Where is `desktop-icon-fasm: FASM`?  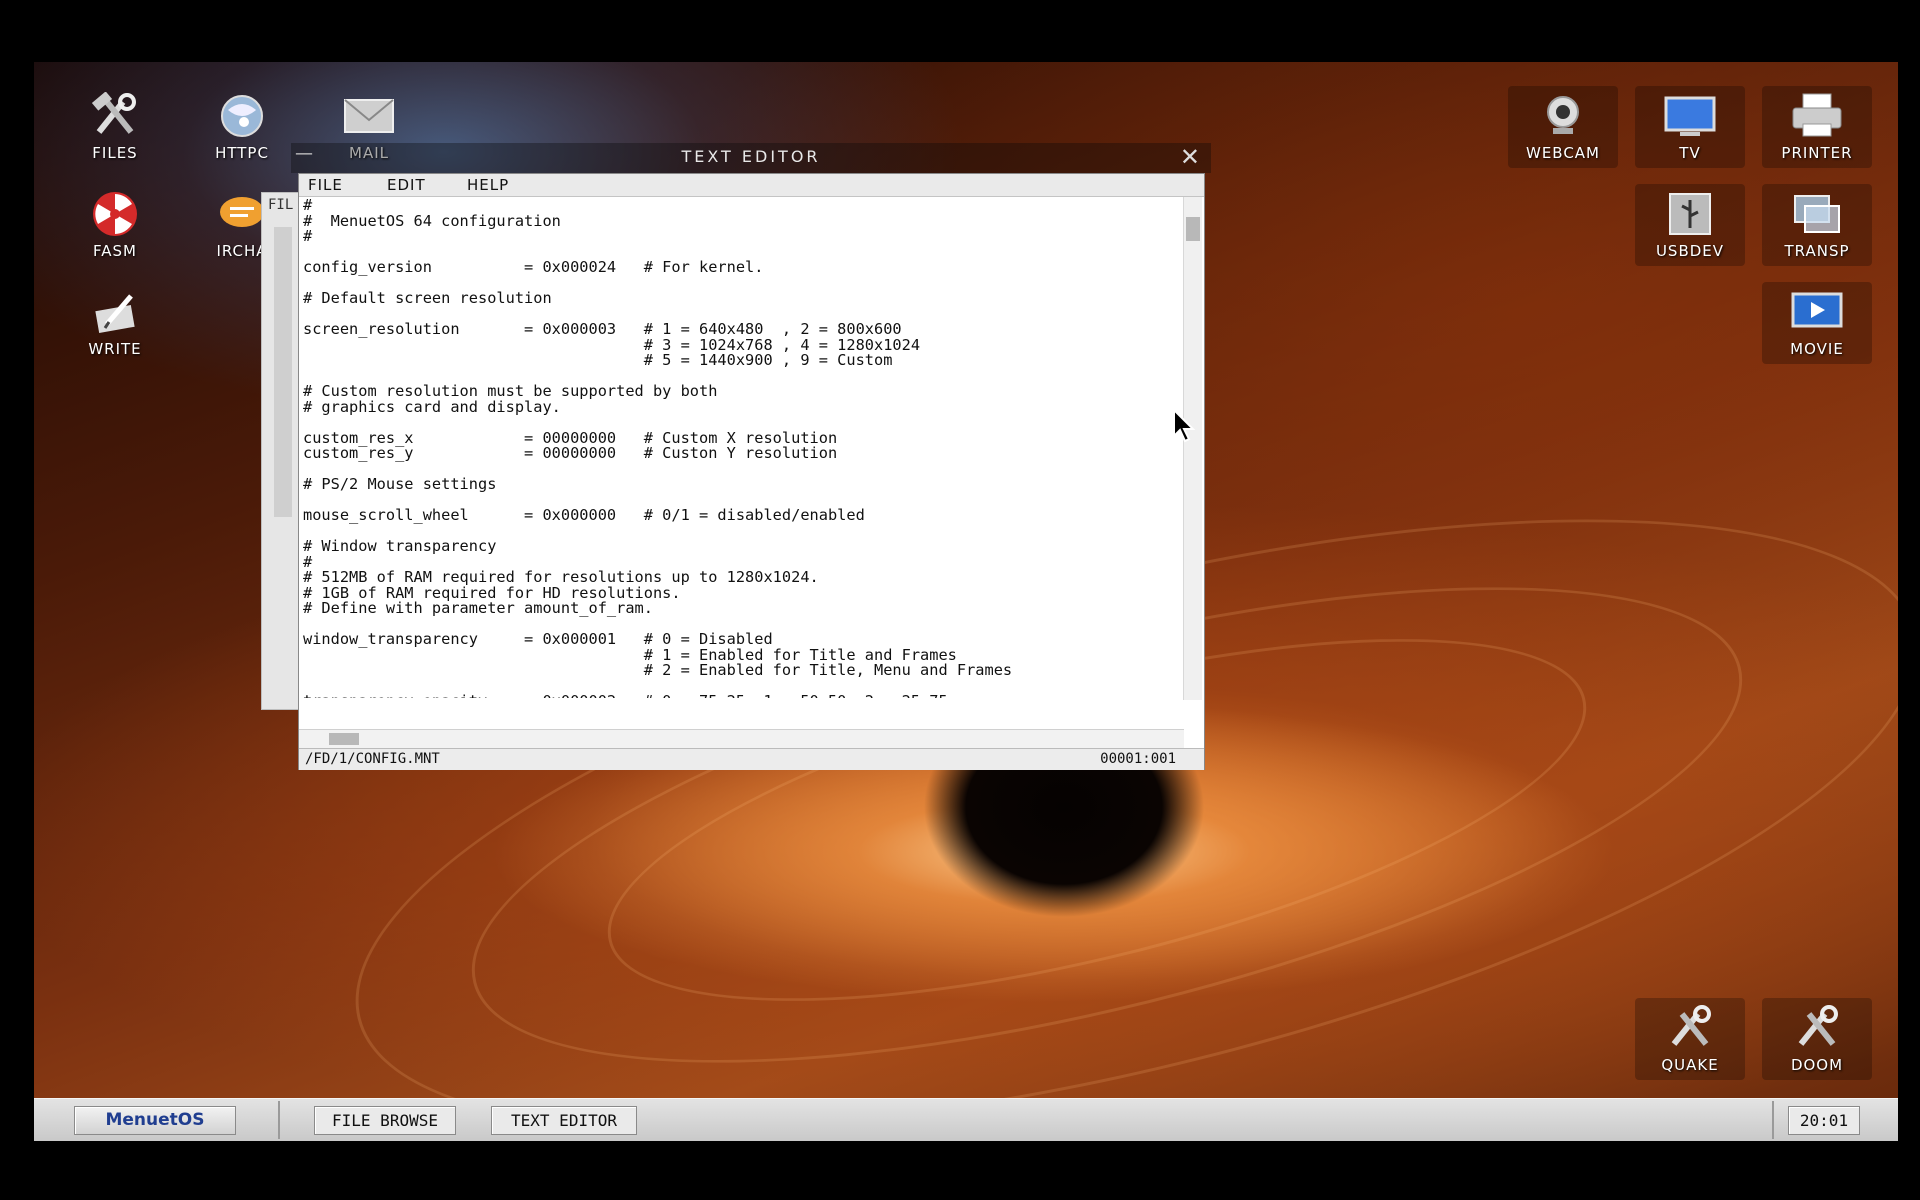 desktop-icon-fasm: FASM is located at coordinates (115, 225).